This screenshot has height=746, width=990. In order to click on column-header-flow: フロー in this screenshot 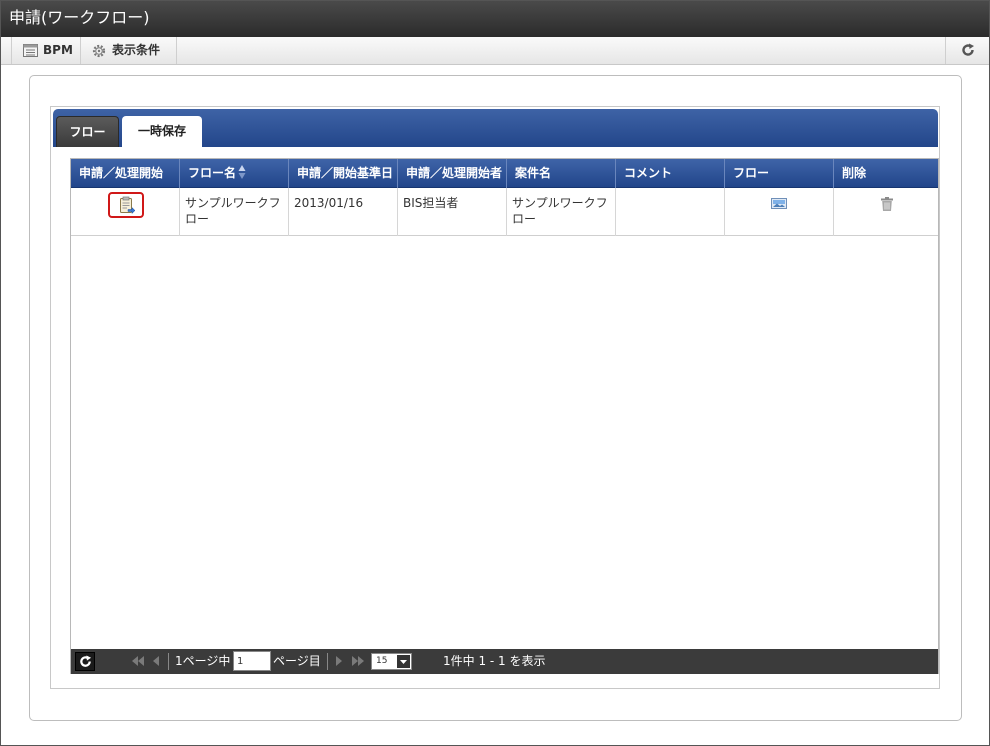, I will do `click(779, 173)`.